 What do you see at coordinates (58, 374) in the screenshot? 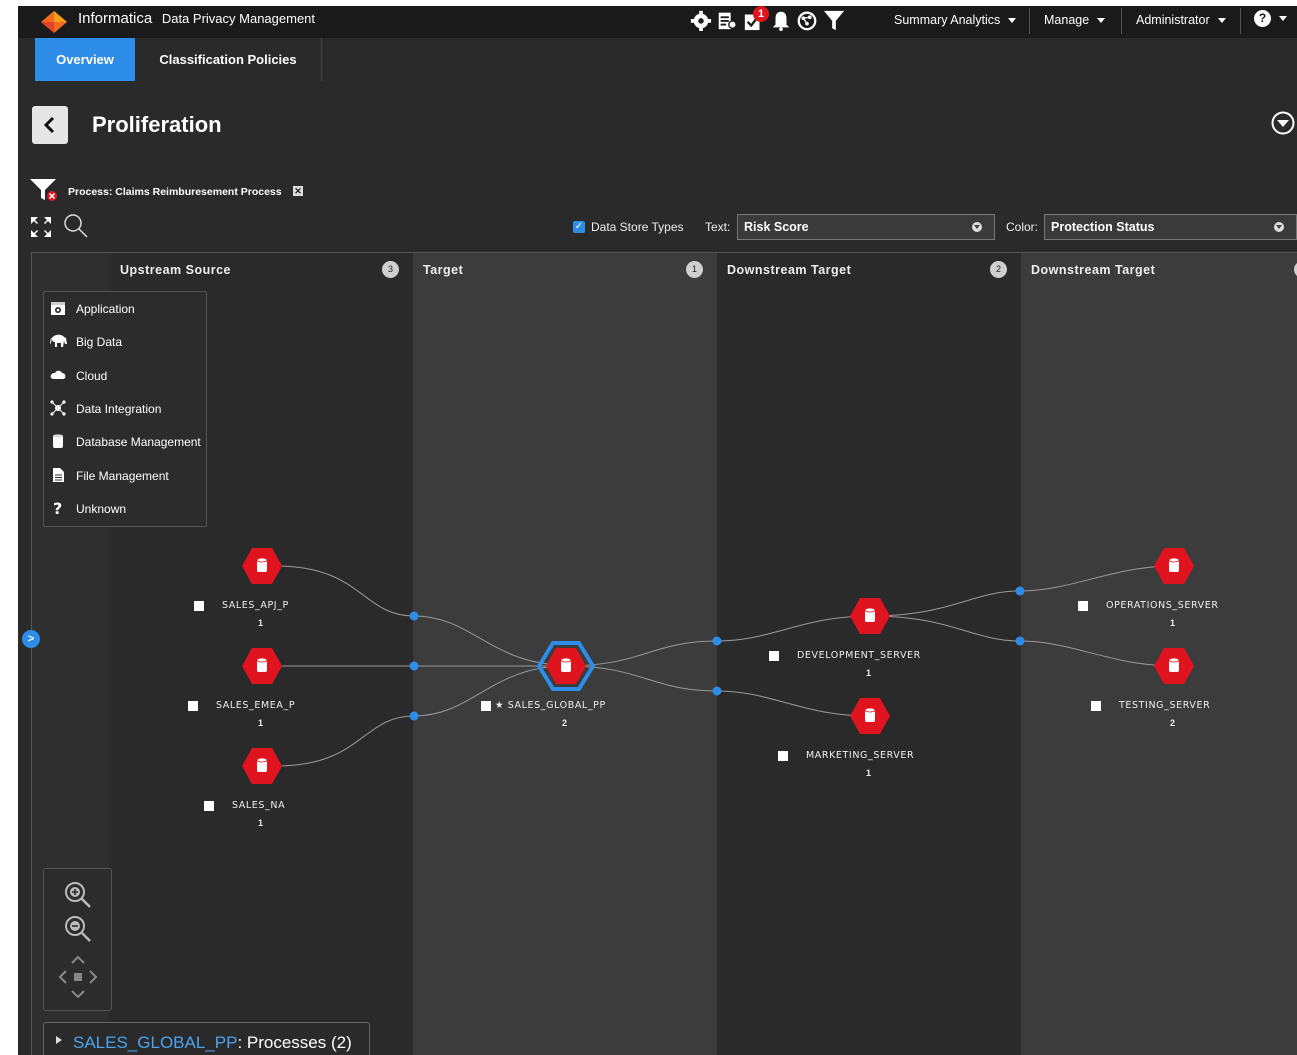
I see `cloud-icon` at bounding box center [58, 374].